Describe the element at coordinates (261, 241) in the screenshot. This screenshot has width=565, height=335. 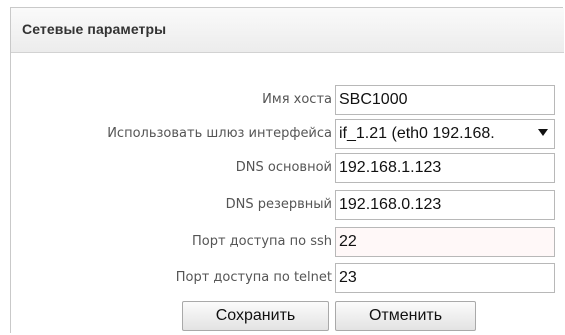
I see `ssh-port-label: Порт доступа по ssh` at that location.